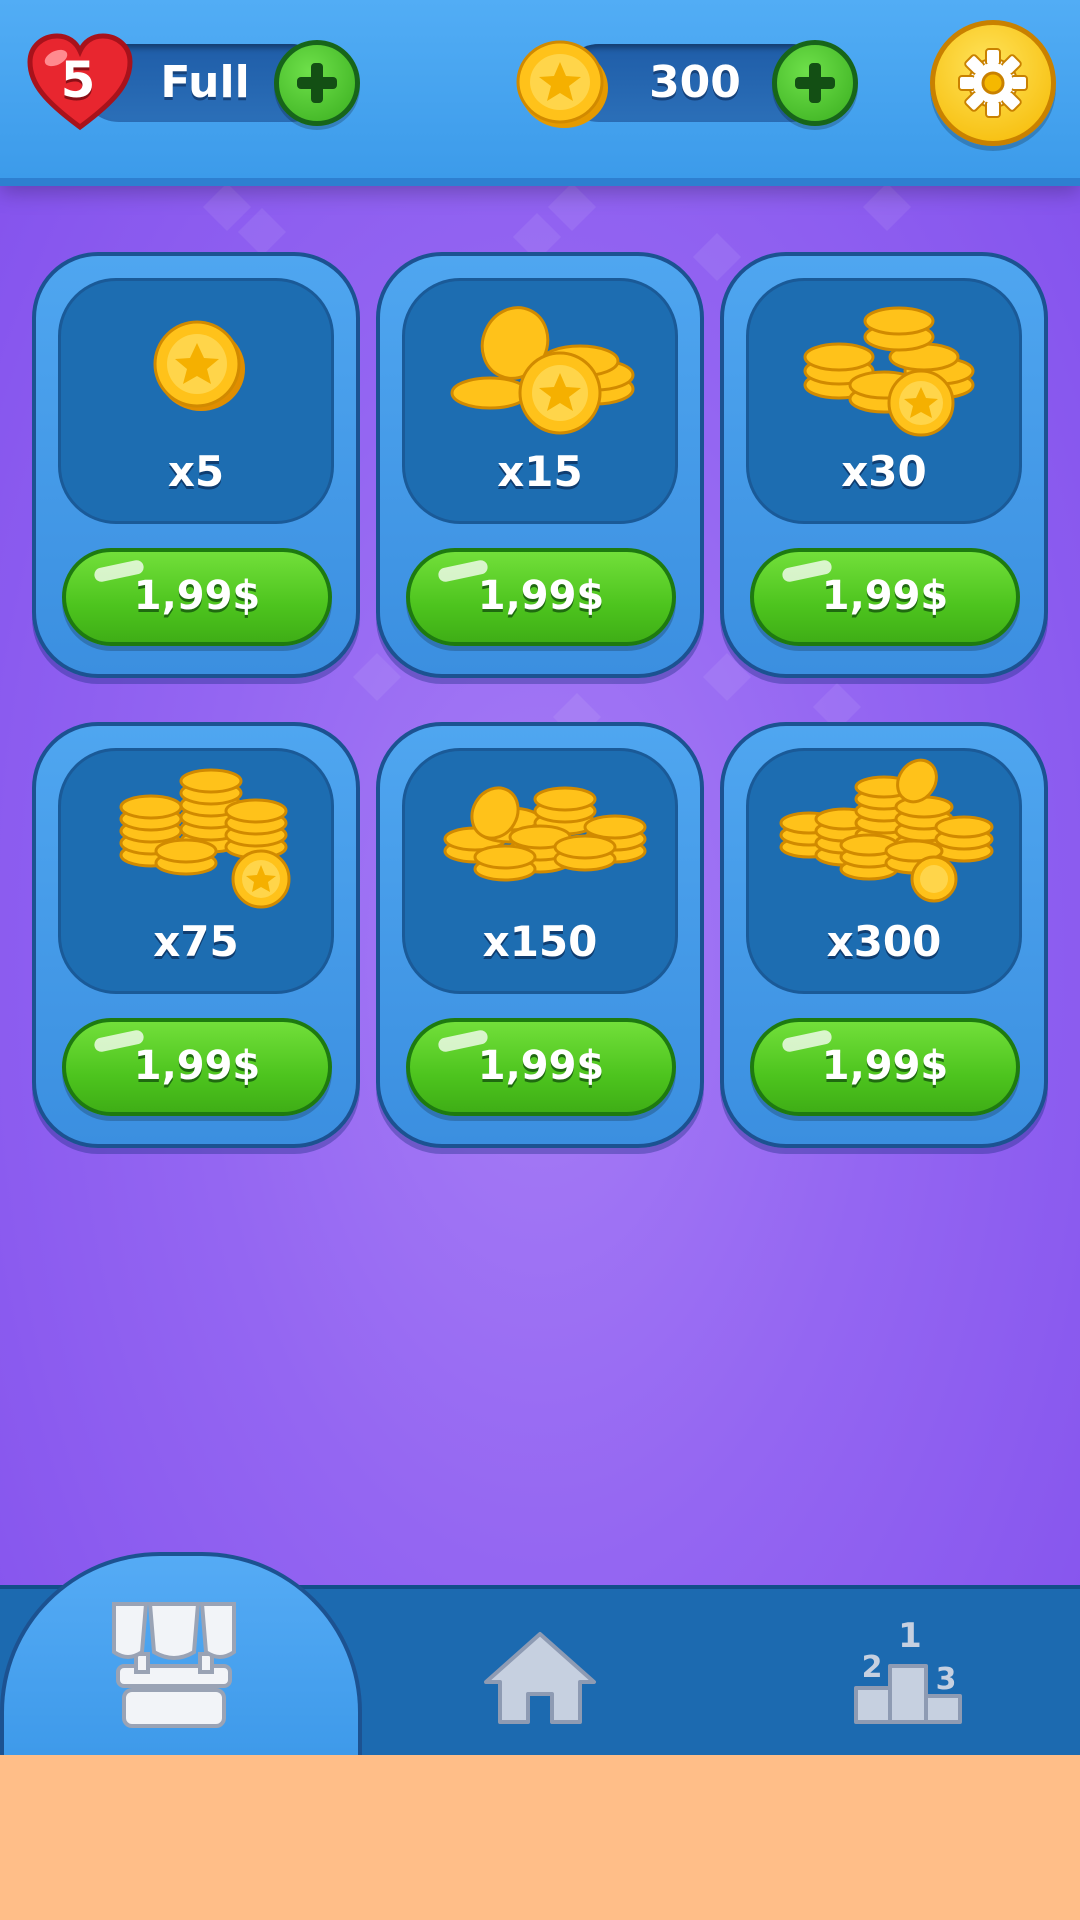 Image resolution: width=1080 pixels, height=1920 pixels. Describe the element at coordinates (540, 471) in the screenshot. I see `item-quantity: x15` at that location.